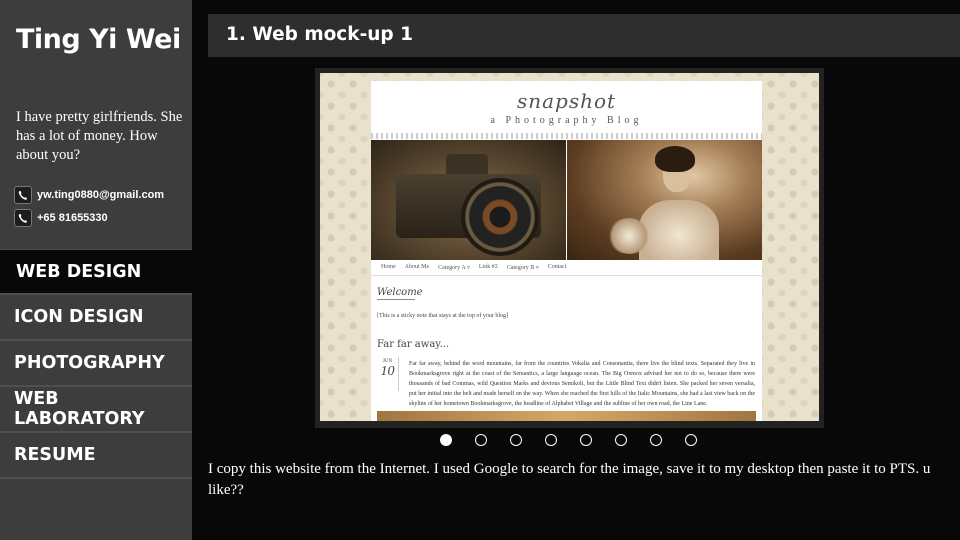 The image size is (960, 540). Describe the element at coordinates (679, 230) in the screenshot. I see `bride-dress` at that location.